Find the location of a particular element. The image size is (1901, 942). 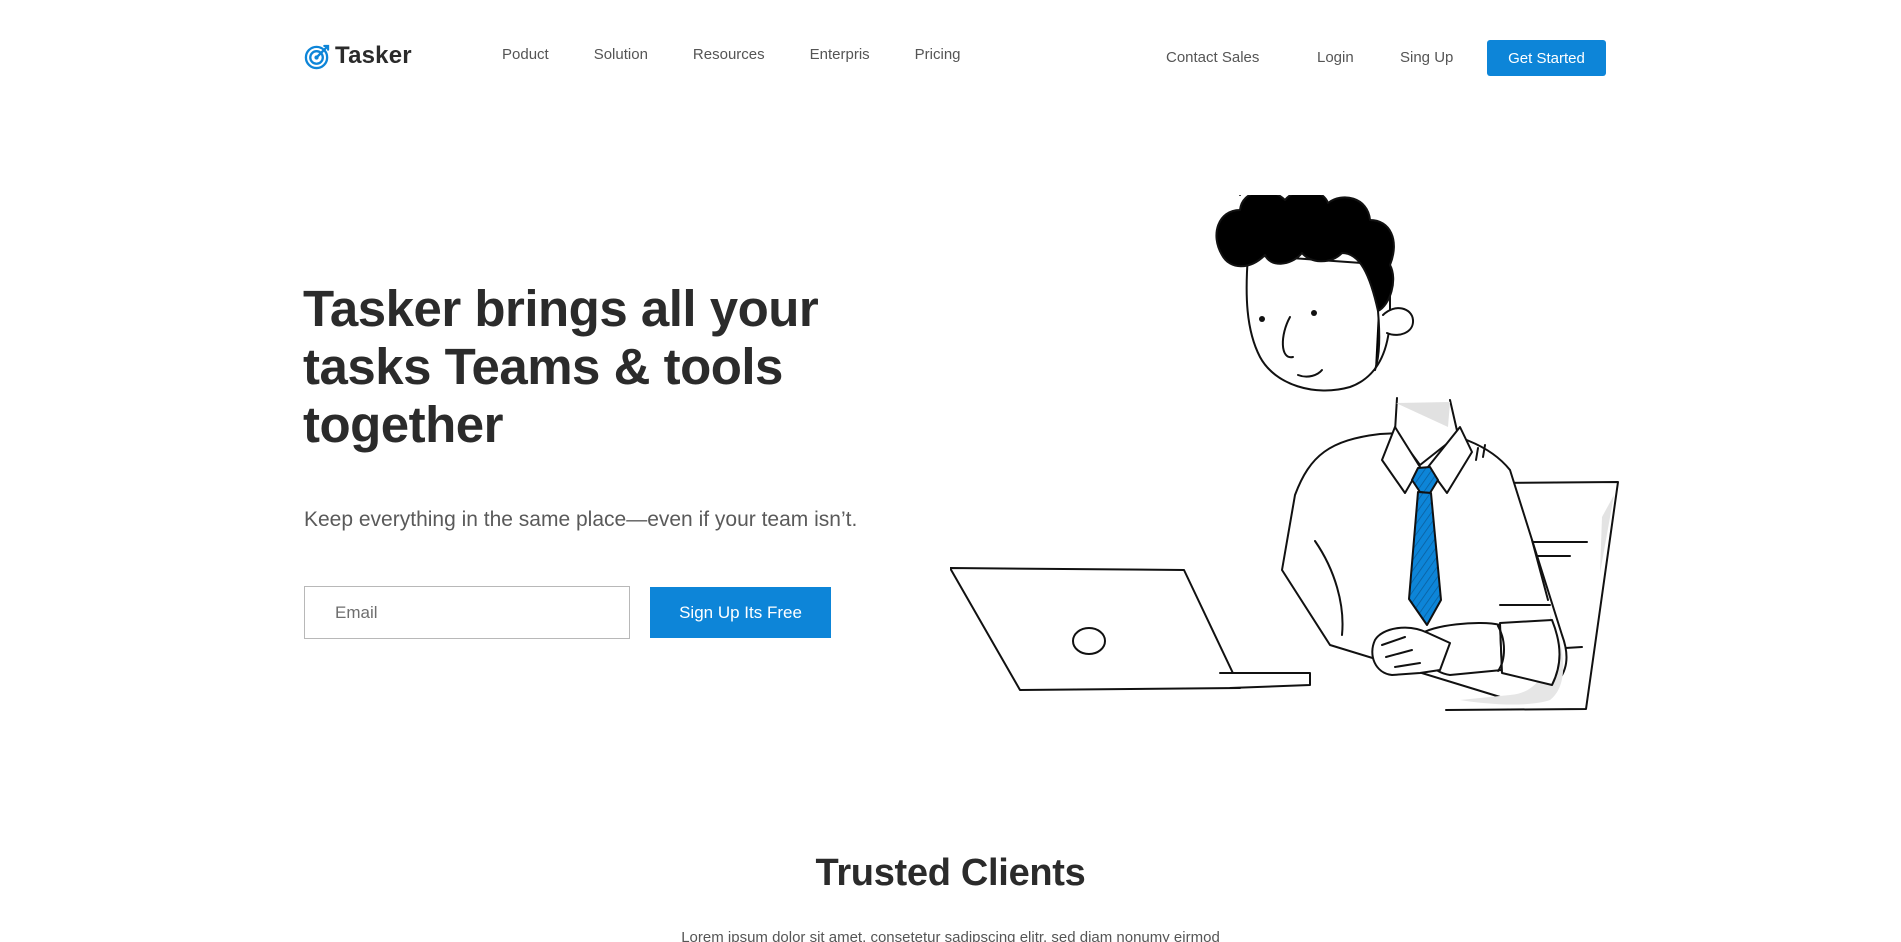

nav-link-enterprise: Enterpris is located at coordinates (840, 54).